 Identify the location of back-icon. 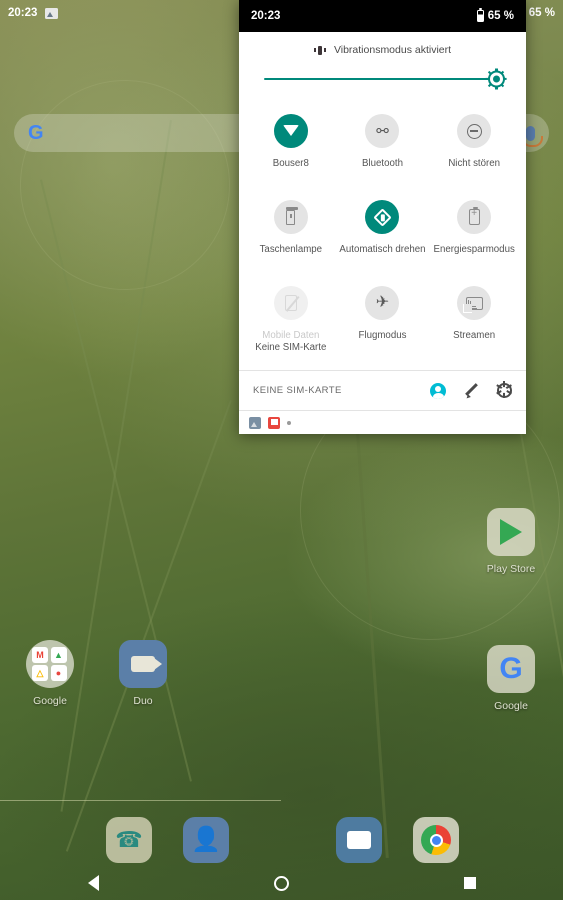
(93, 883).